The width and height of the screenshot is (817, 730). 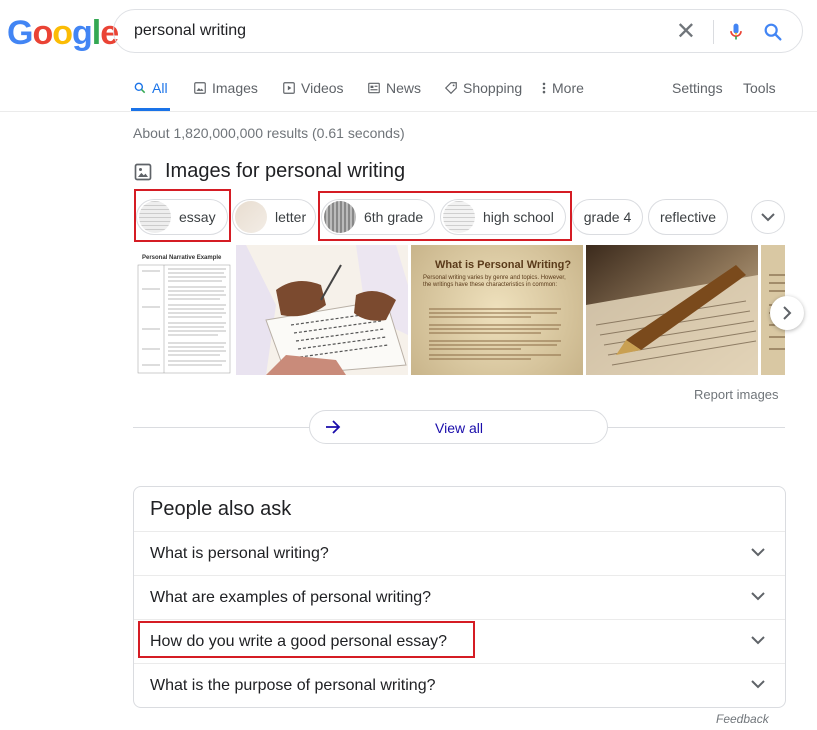 I want to click on paa-question: What are examples of personal writing?, so click(x=459, y=597).